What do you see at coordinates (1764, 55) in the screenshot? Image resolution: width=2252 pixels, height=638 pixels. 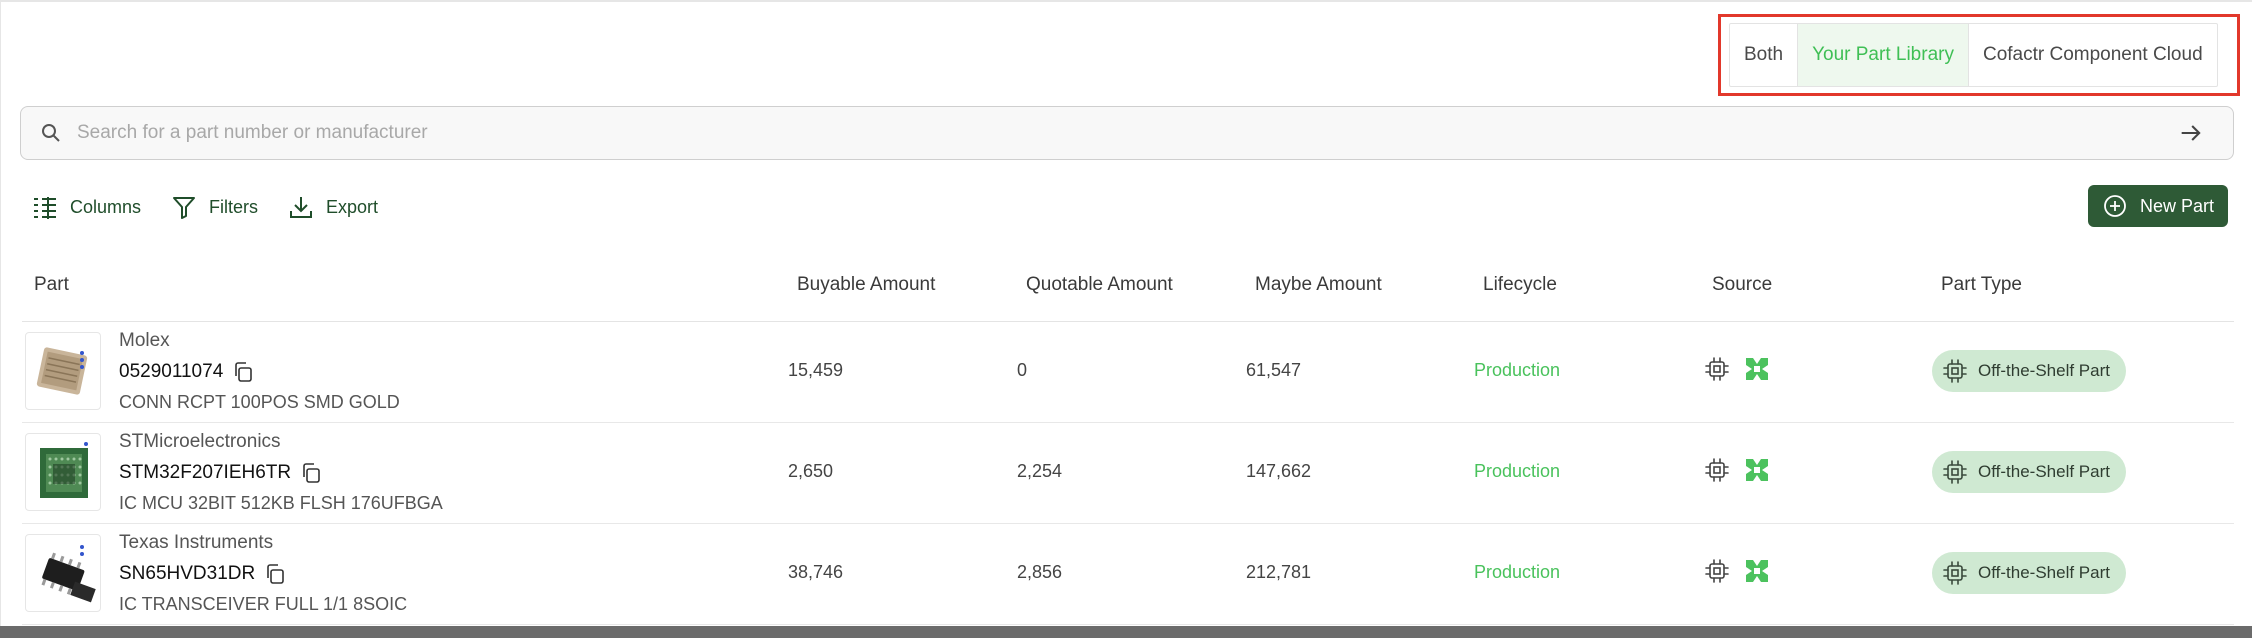 I see `toggle-both: Both` at bounding box center [1764, 55].